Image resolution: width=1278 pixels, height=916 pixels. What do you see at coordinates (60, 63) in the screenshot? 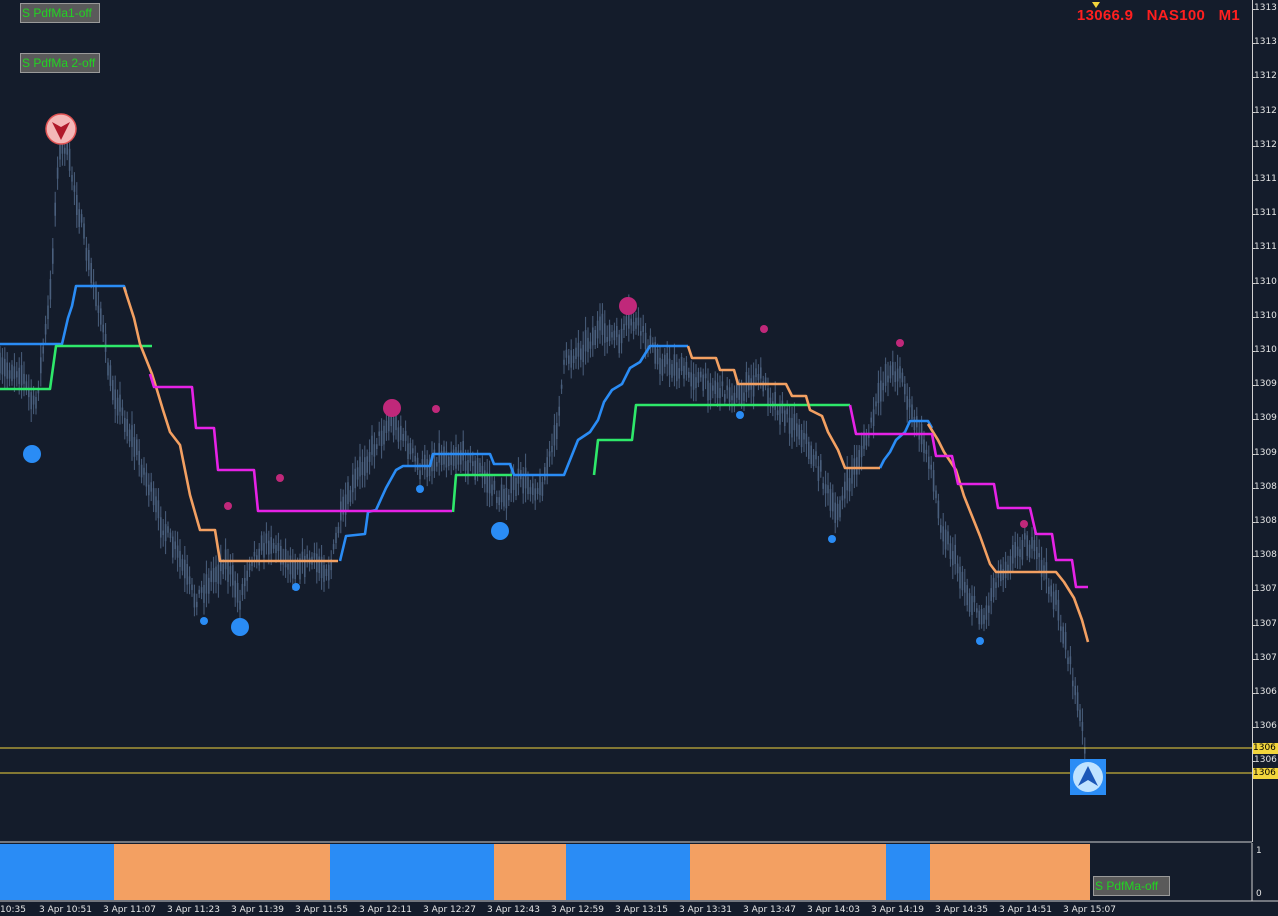
I see `pdfma2-toggle-button: S PdfMa 2-off` at bounding box center [60, 63].